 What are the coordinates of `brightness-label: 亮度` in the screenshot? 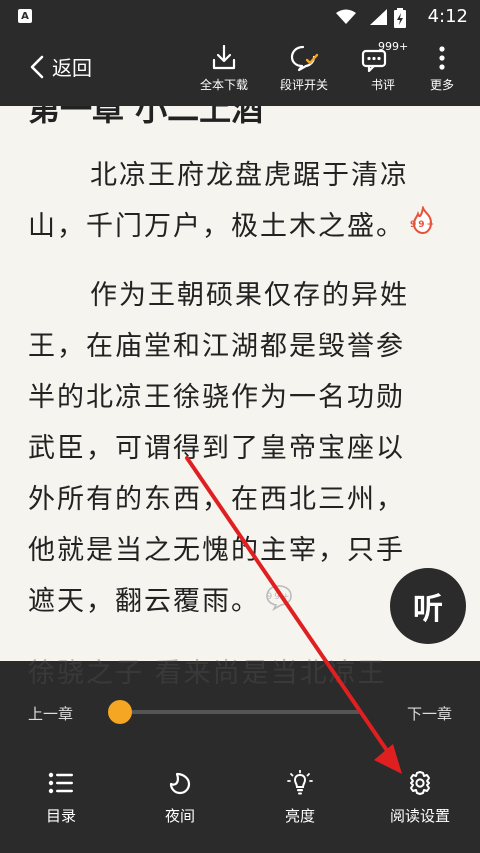 It's located at (299, 816).